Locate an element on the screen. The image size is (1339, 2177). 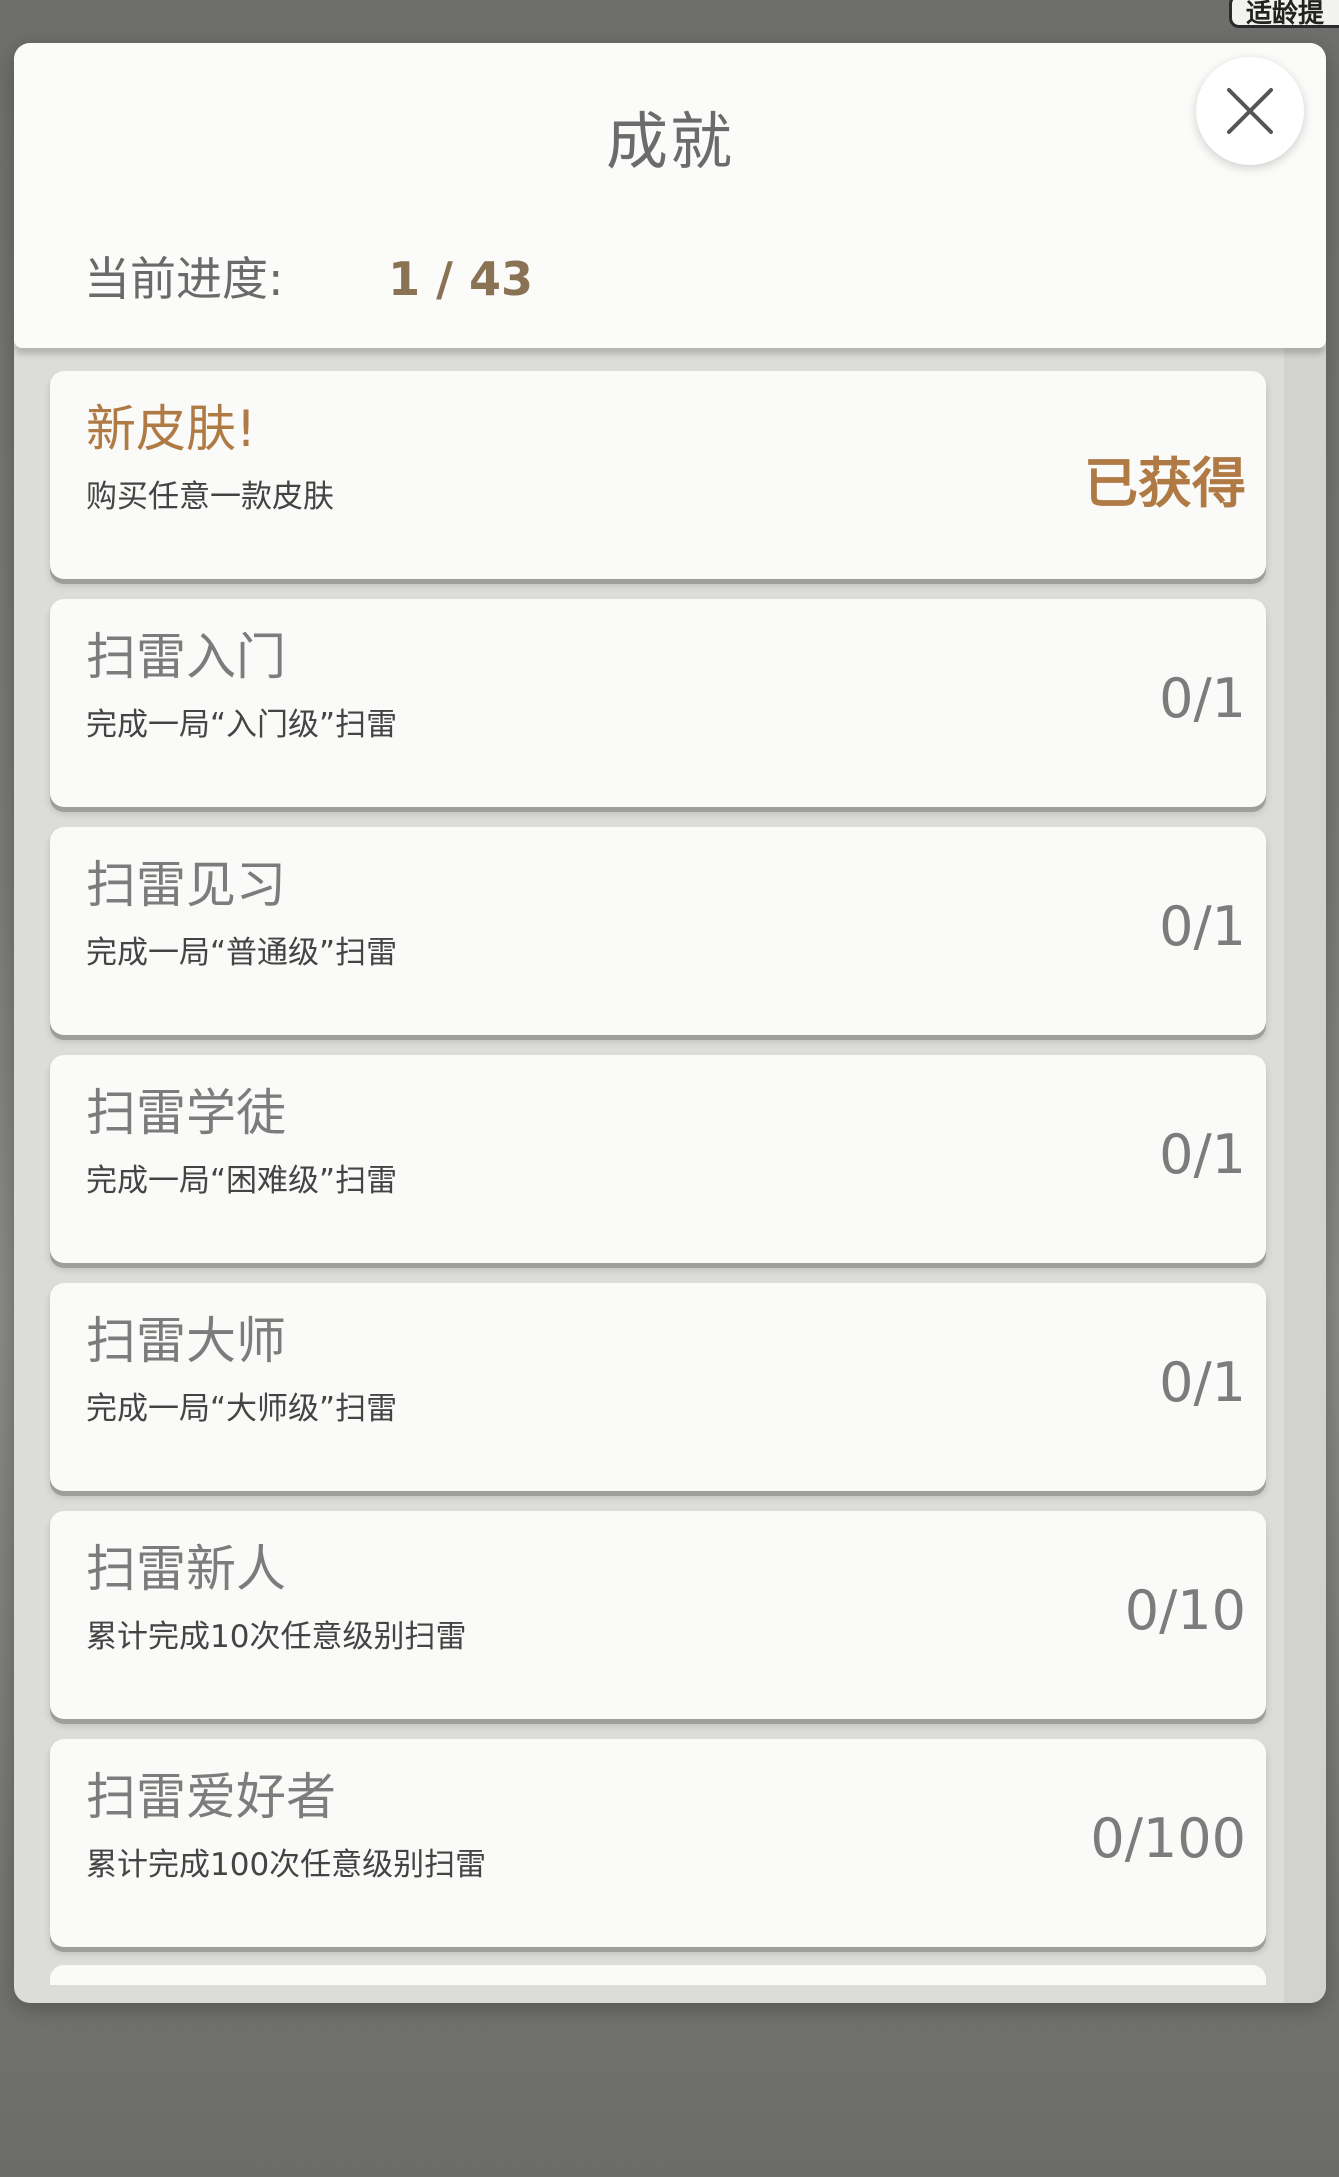
achievement-title: 扫雷见习 is located at coordinates (186, 885).